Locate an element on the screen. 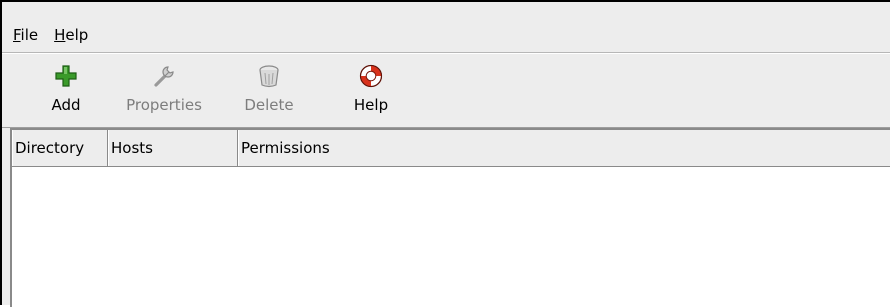 This screenshot has height=307, width=890. menu-separator is located at coordinates (446, 53).